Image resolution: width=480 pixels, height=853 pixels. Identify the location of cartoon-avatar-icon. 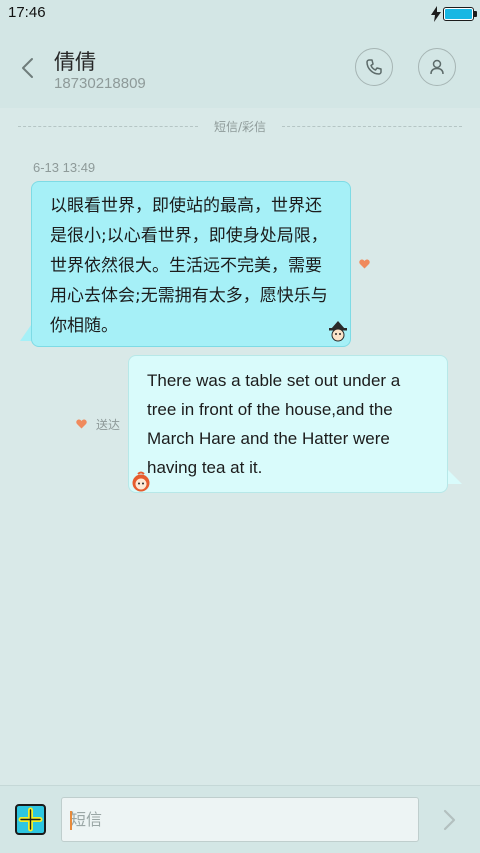
(141, 481).